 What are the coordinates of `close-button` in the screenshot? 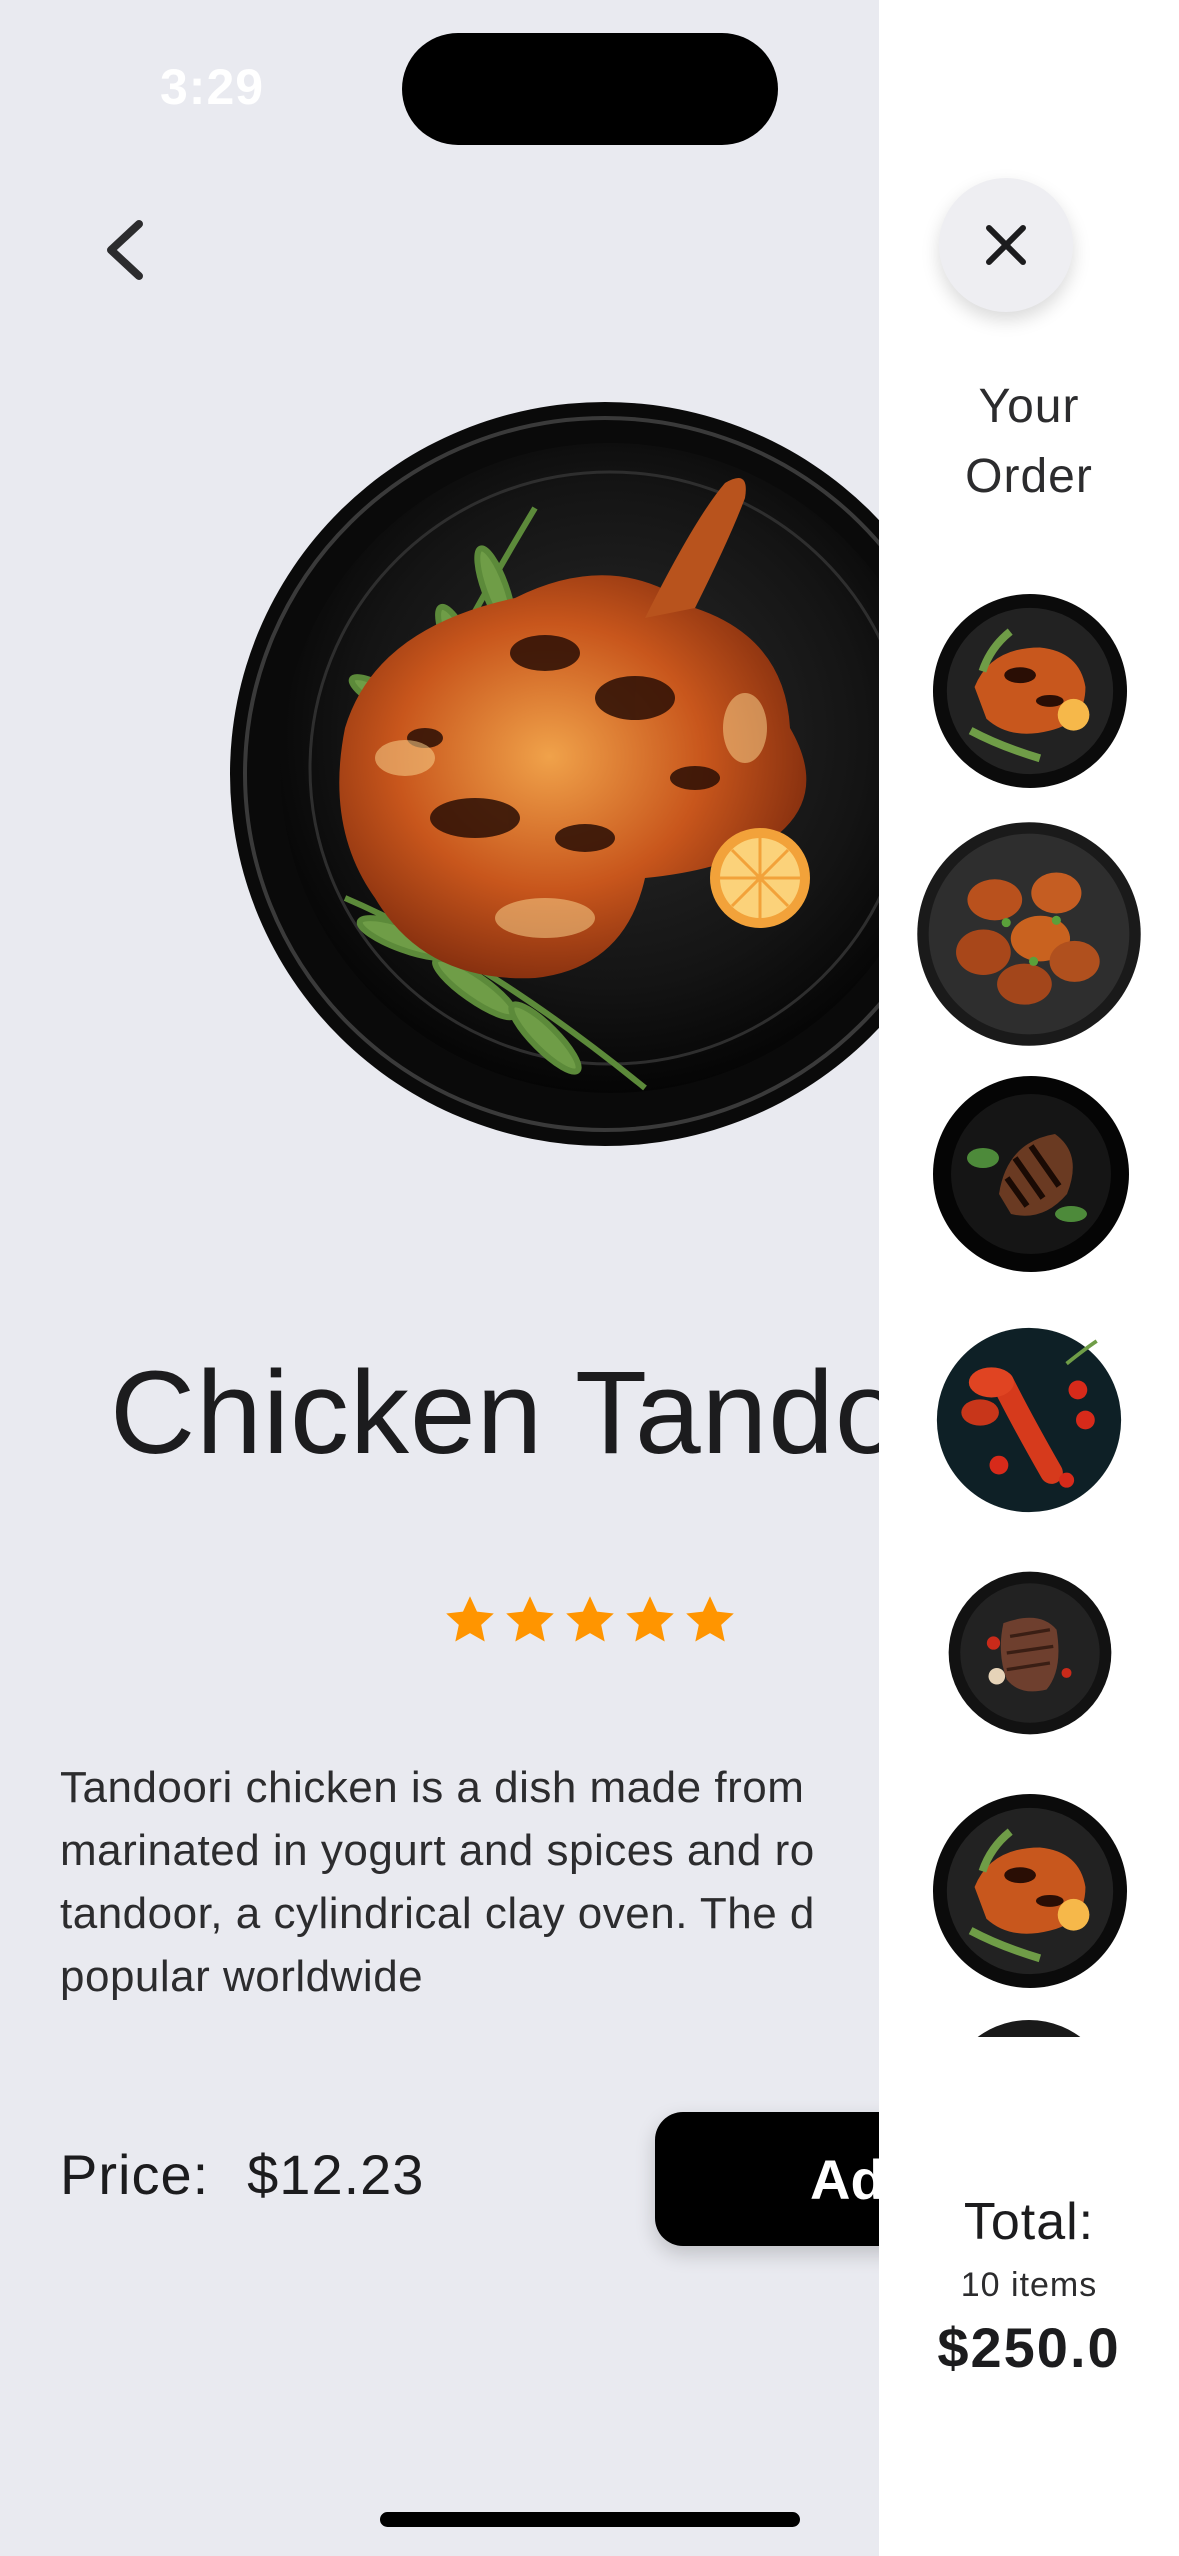 It's located at (1006, 245).